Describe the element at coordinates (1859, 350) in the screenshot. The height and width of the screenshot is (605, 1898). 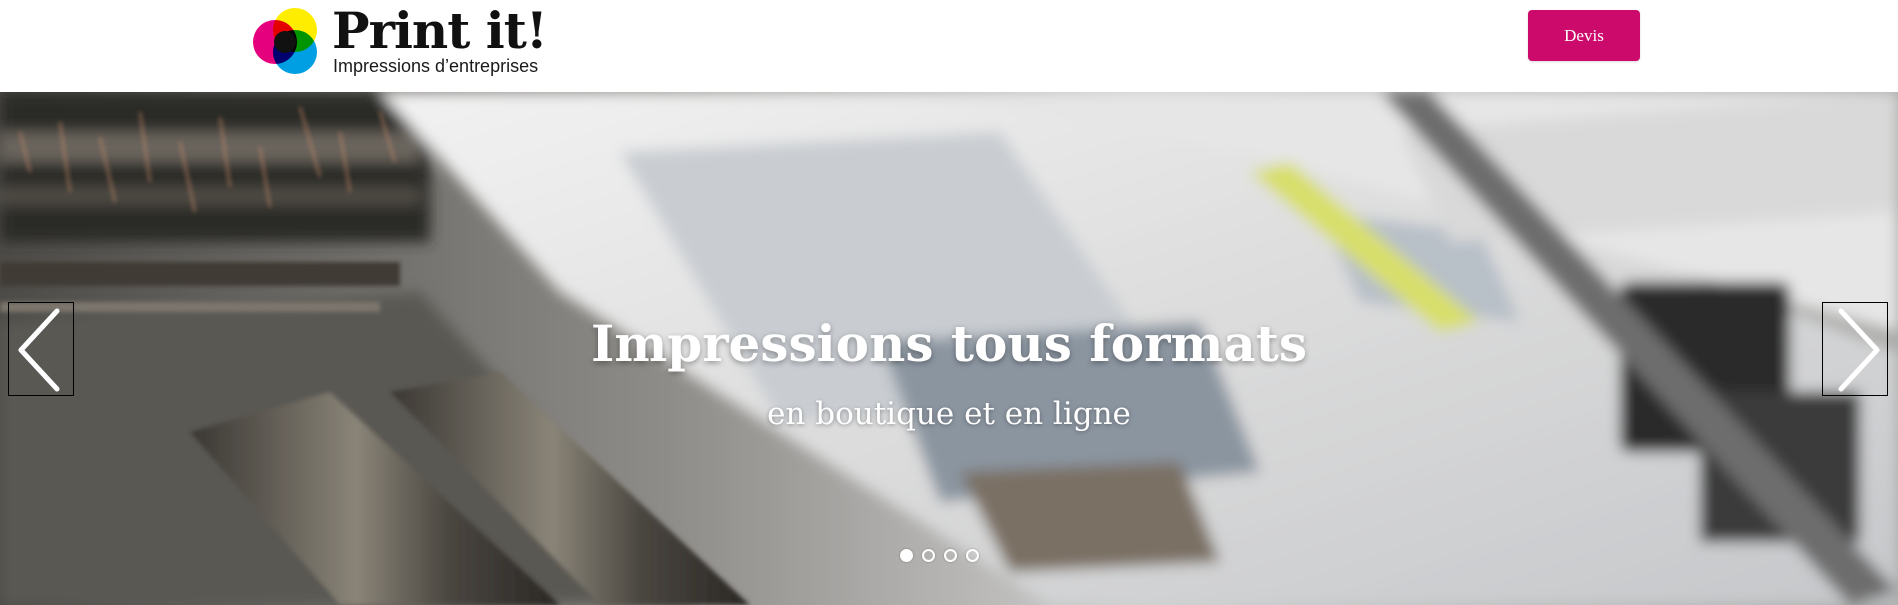
I see `chevron-right-icon` at that location.